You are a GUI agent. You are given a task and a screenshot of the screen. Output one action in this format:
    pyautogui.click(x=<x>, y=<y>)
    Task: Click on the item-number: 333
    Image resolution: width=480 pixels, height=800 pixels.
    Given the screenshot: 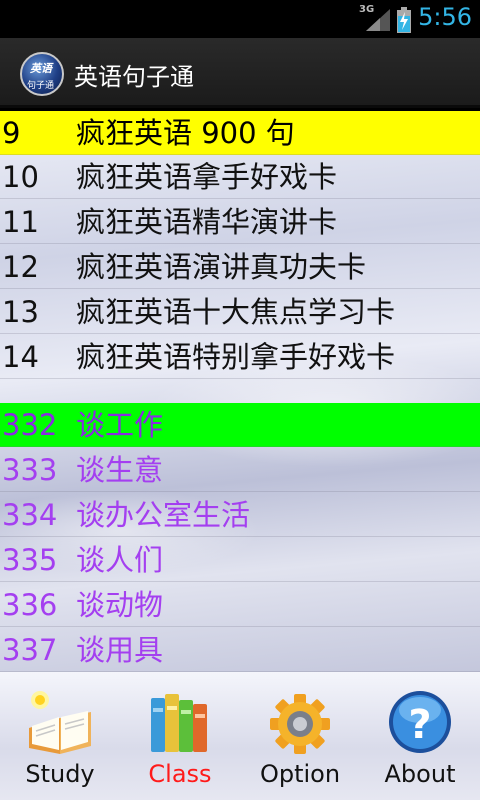 What is the action you would take?
    pyautogui.click(x=30, y=470)
    